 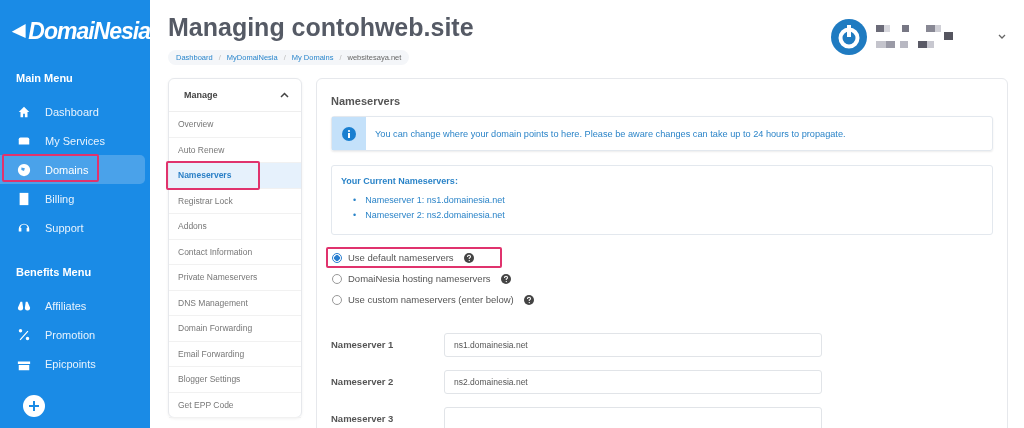 I want to click on nameserver-input: ns1.domainesia.net, so click(x=633, y=344).